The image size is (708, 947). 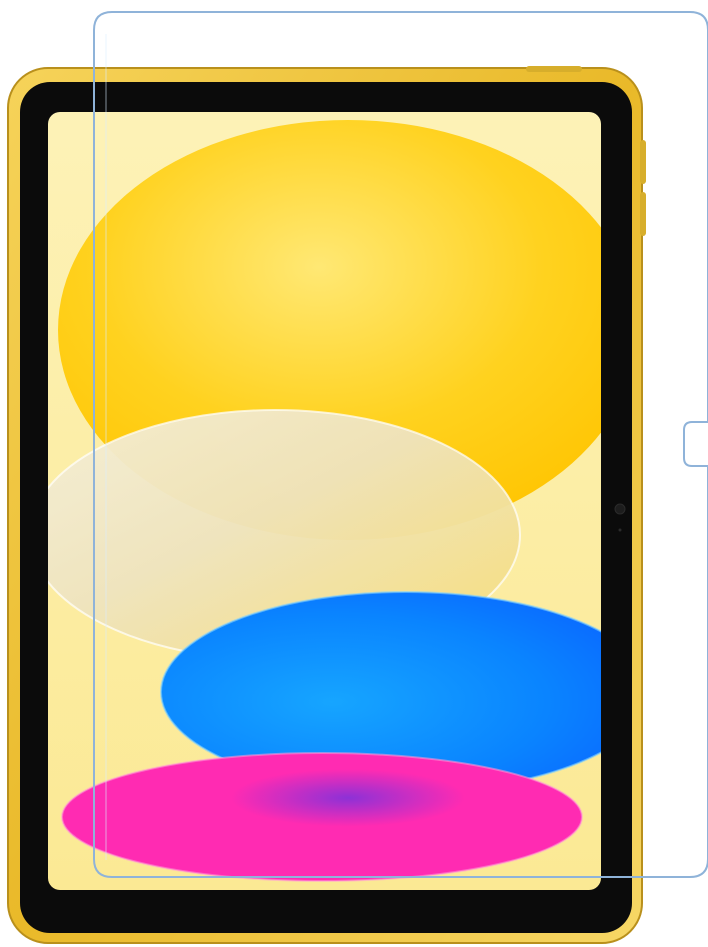 What do you see at coordinates (643, 162) in the screenshot?
I see `volume-up-button` at bounding box center [643, 162].